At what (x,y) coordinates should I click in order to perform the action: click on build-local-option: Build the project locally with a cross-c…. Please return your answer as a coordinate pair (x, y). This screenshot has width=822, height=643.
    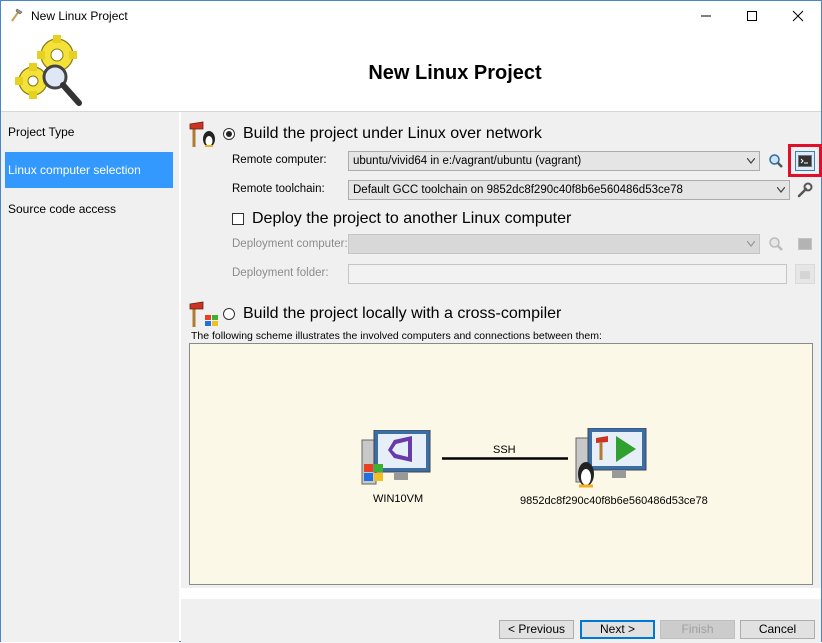
    Looking at the image, I should click on (392, 314).